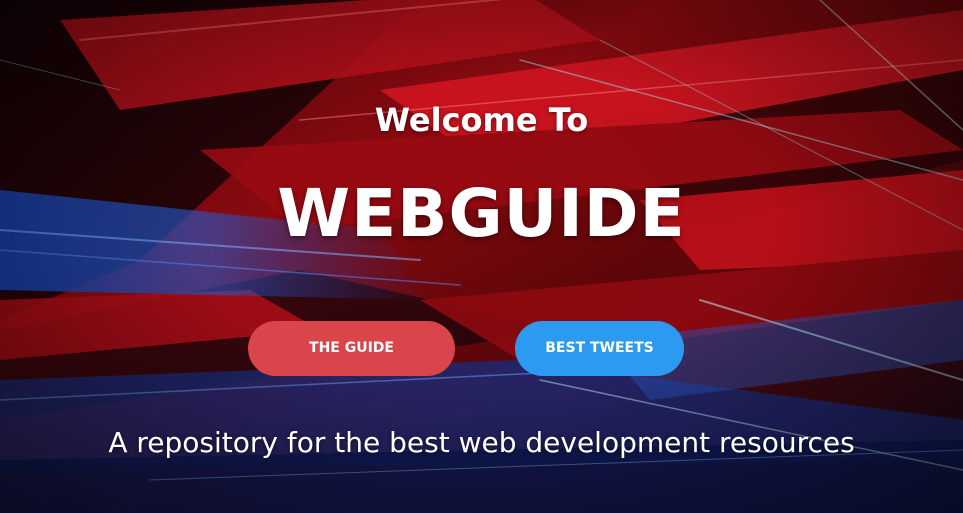 This screenshot has width=963, height=513. I want to click on site-title: WEBGUIDE, so click(481, 213).